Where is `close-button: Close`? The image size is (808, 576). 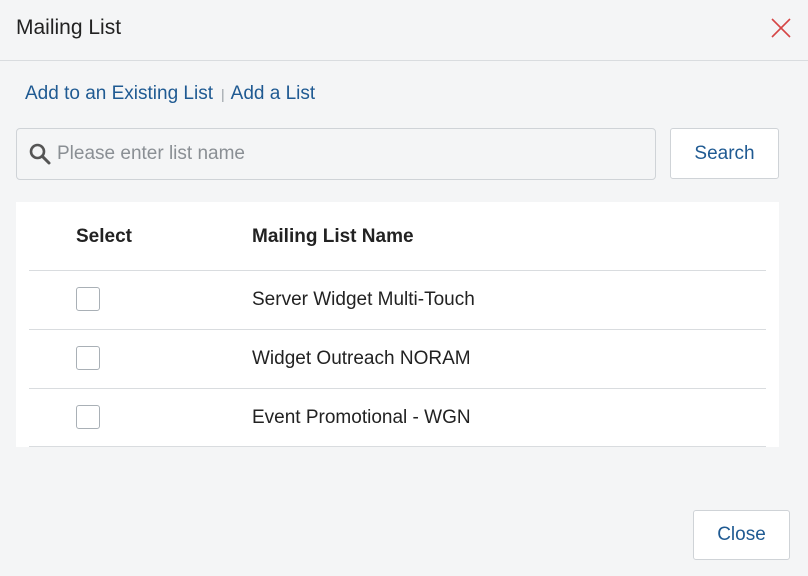
close-button: Close is located at coordinates (741, 535).